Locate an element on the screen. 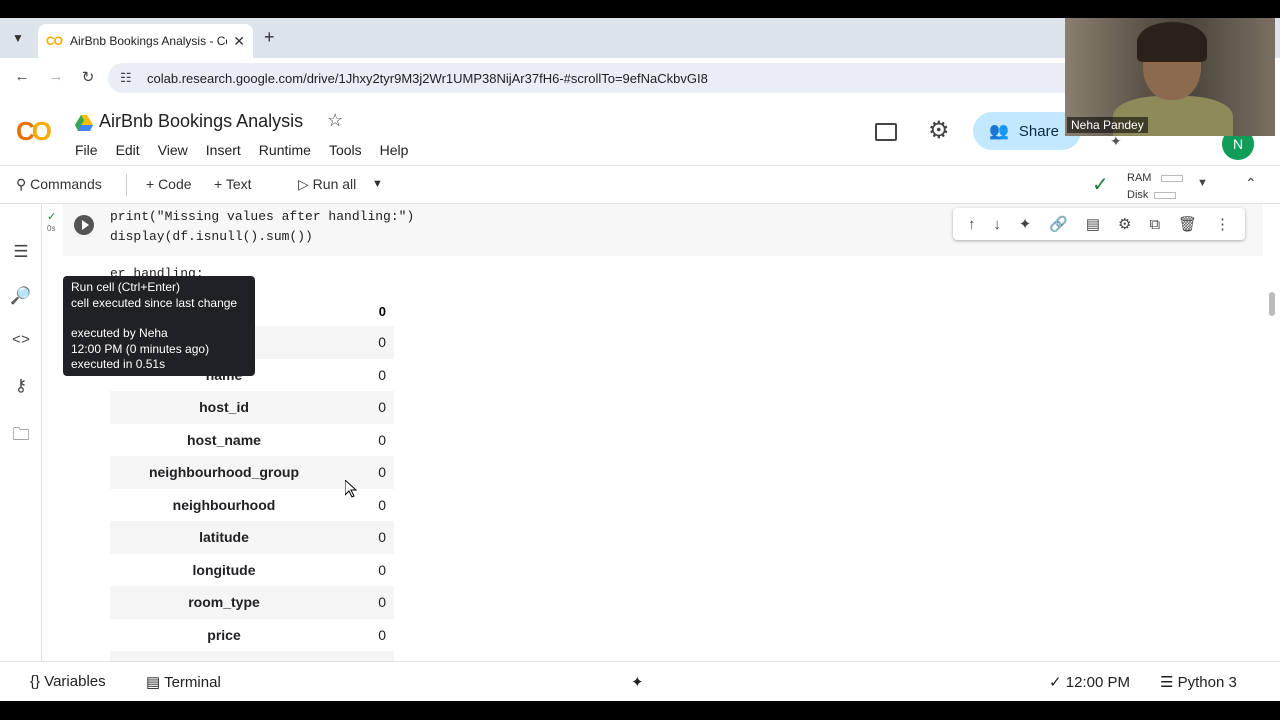 This screenshot has width=1280, height=720. logo-c: C is located at coordinates (25, 131).